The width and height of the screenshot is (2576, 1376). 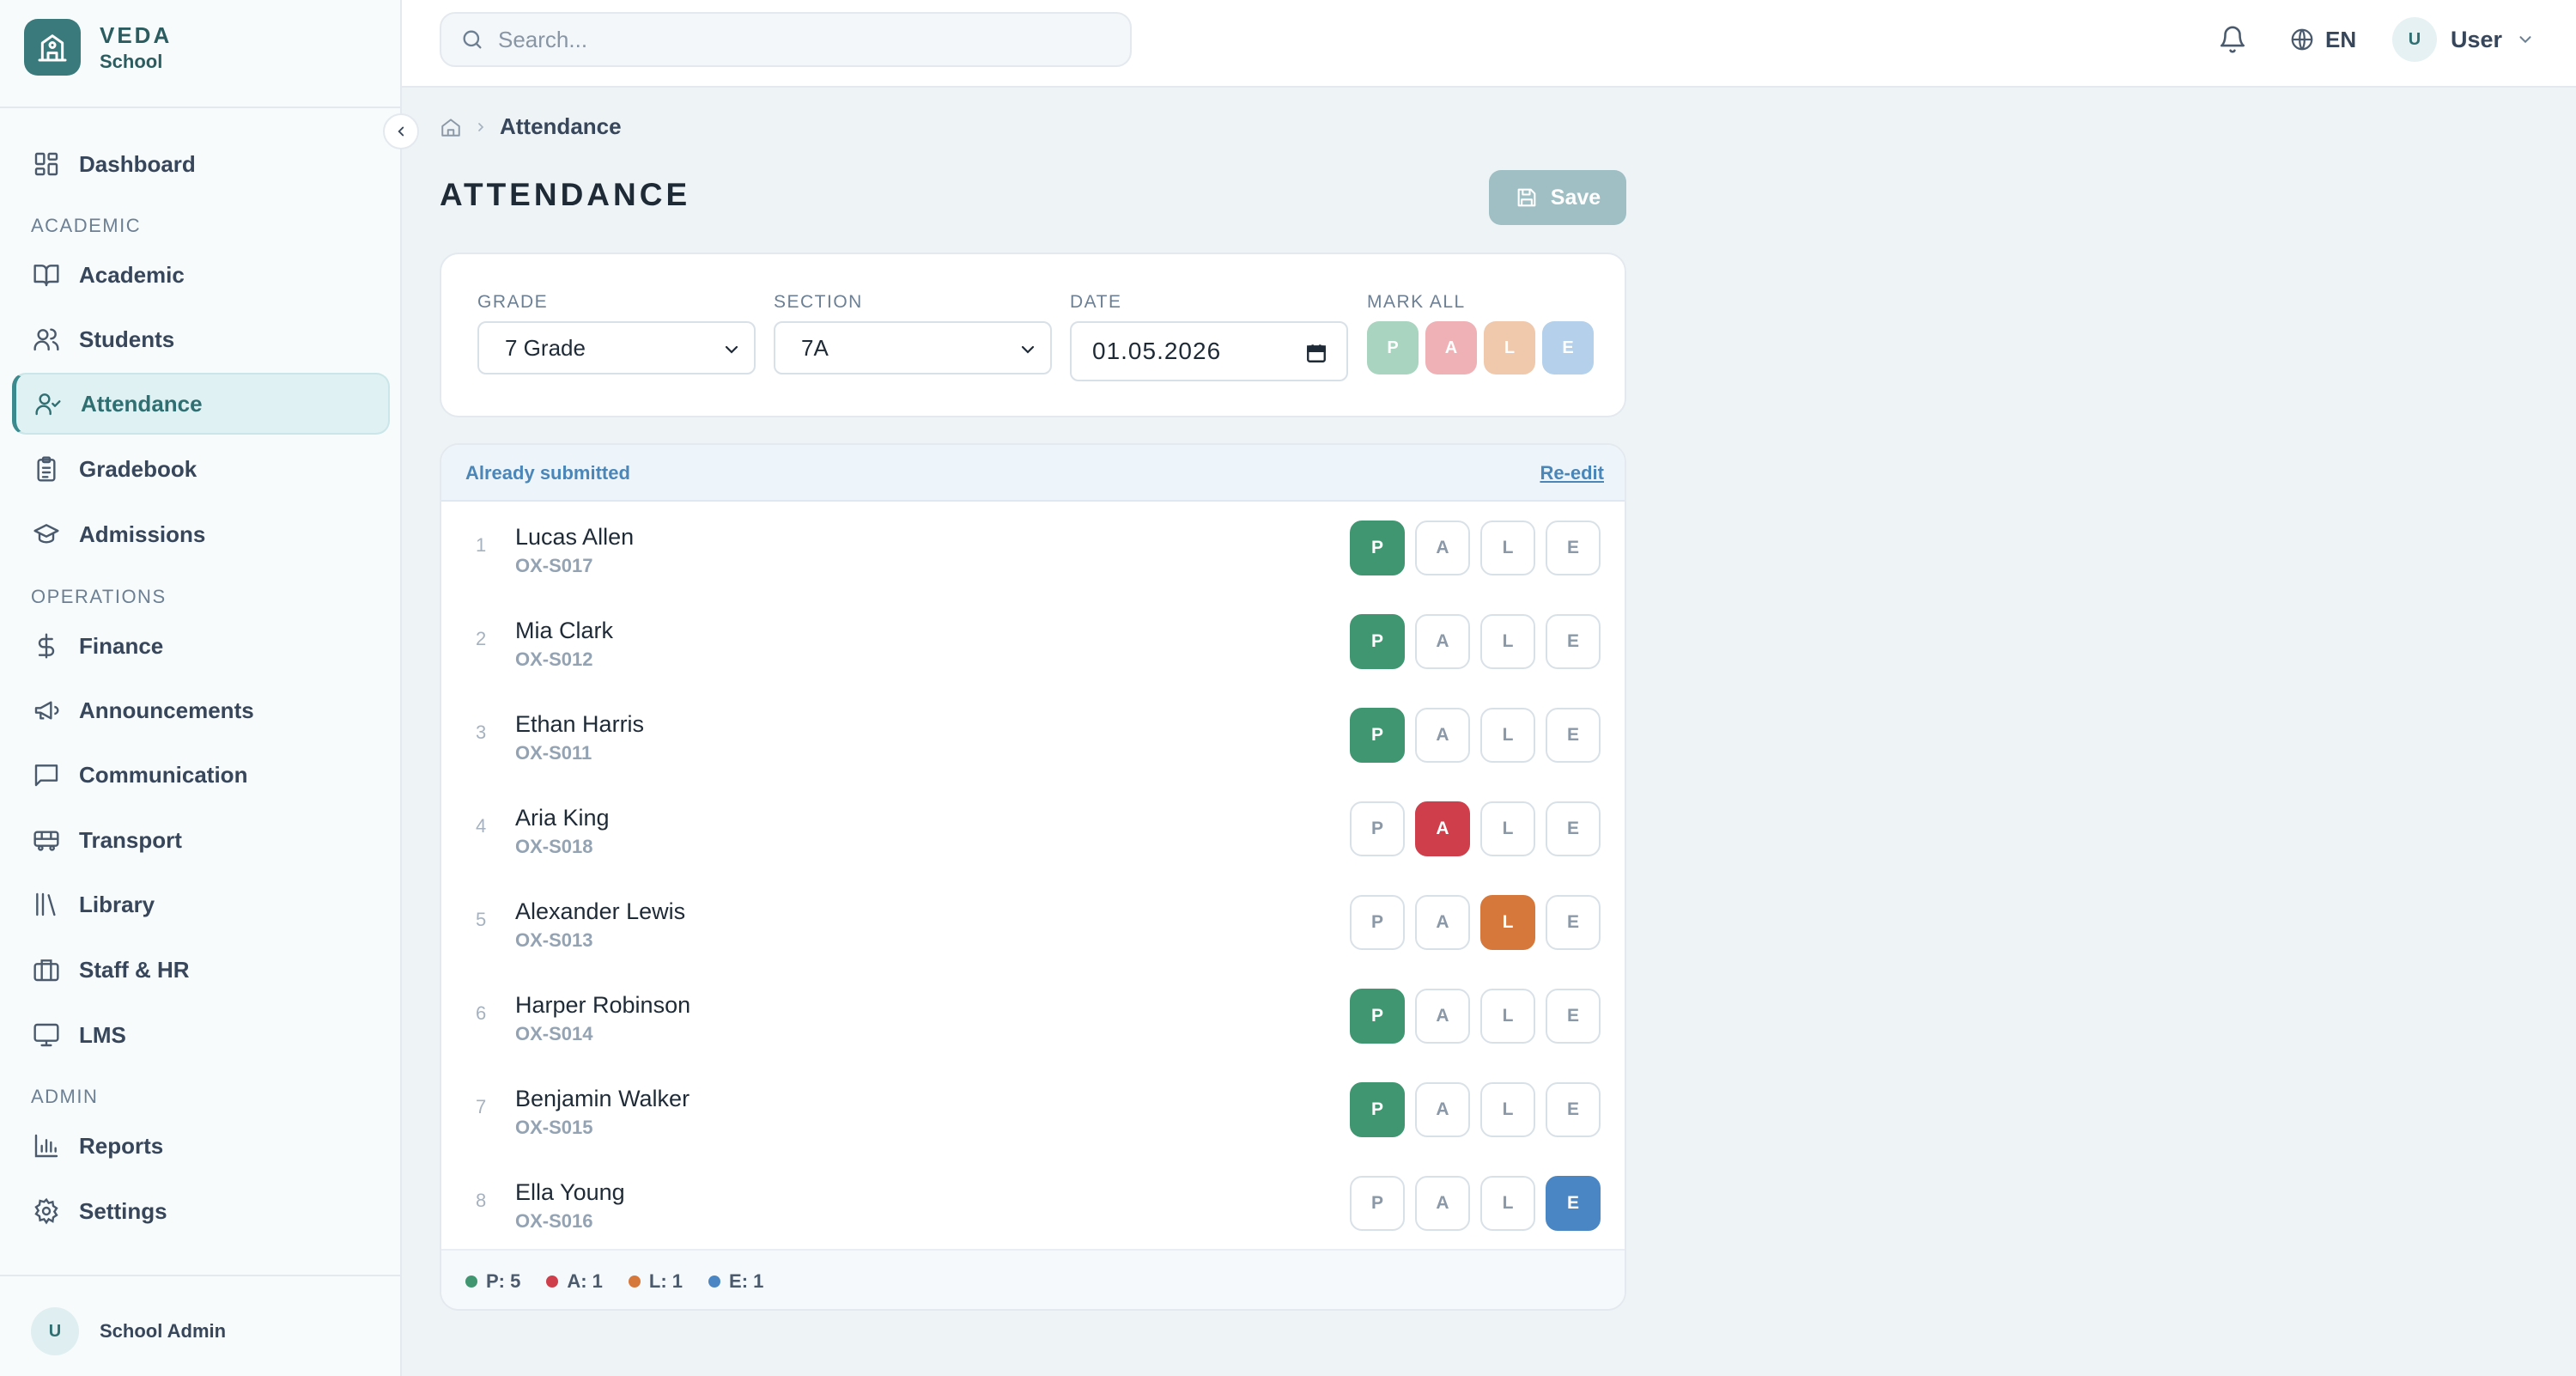 I want to click on sidebar-item-label: Dashboard, so click(x=137, y=163).